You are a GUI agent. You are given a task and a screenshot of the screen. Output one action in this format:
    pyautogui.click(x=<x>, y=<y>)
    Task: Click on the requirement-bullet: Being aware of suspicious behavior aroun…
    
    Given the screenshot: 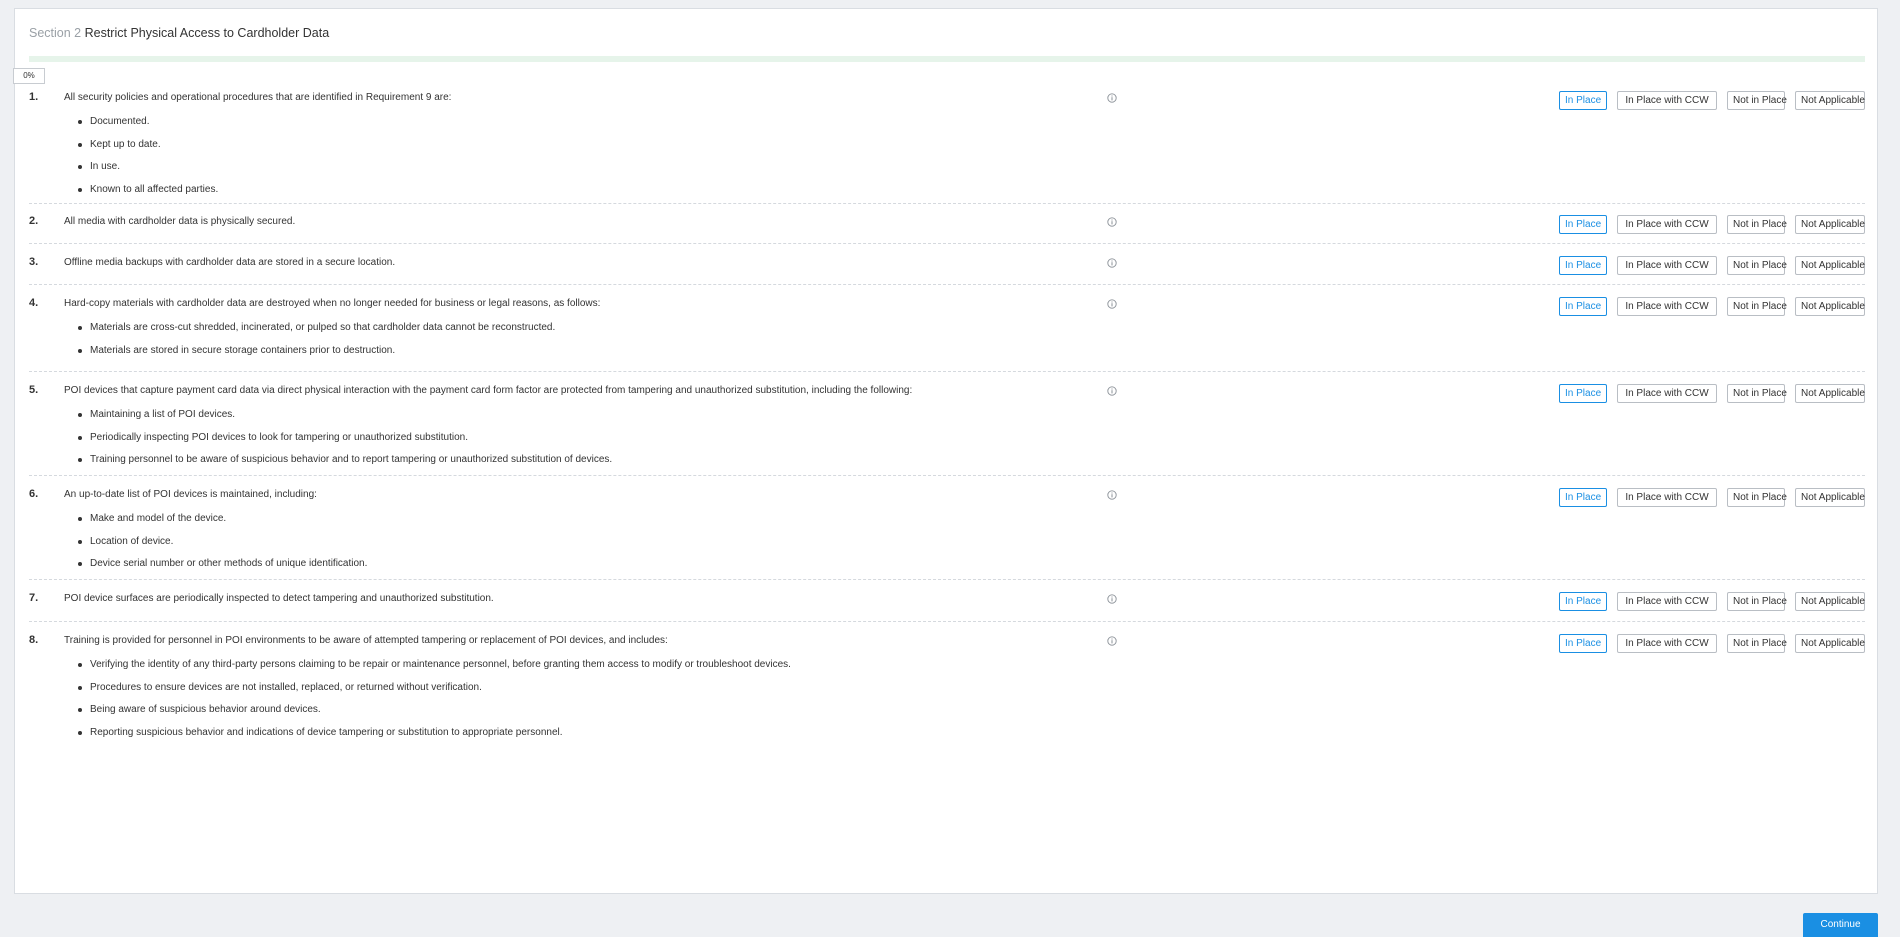 What is the action you would take?
    pyautogui.click(x=434, y=714)
    